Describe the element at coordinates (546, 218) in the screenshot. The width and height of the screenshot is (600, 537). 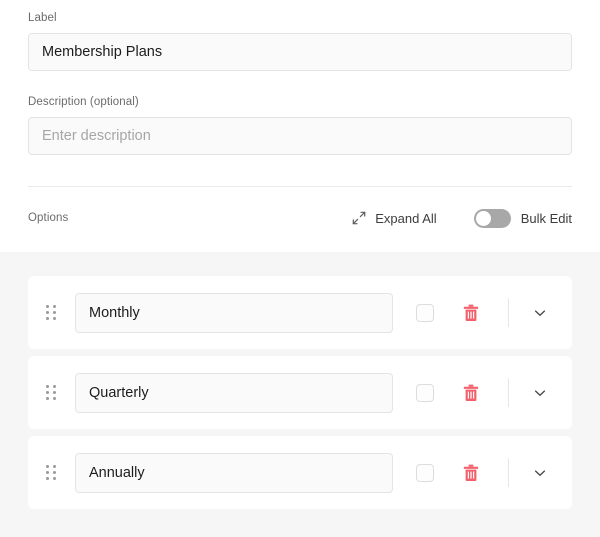
I see `bulk-edit-label: Bulk Edit` at that location.